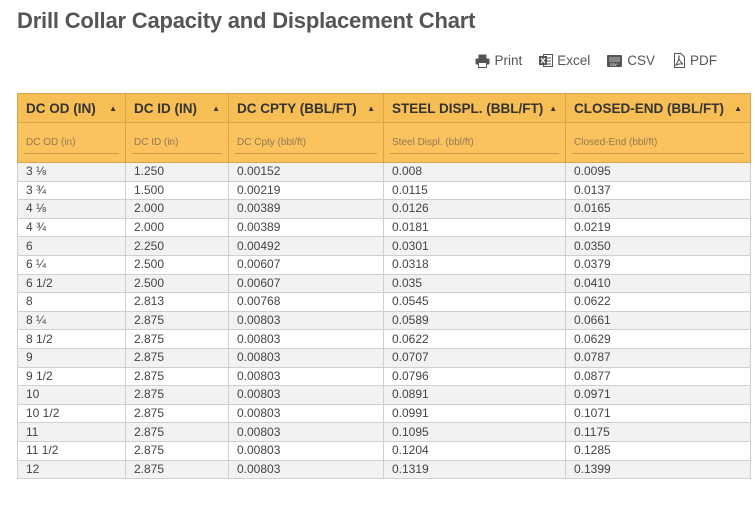 The height and width of the screenshot is (526, 755). Describe the element at coordinates (614, 64) in the screenshot. I see `svg-text: csv` at that location.